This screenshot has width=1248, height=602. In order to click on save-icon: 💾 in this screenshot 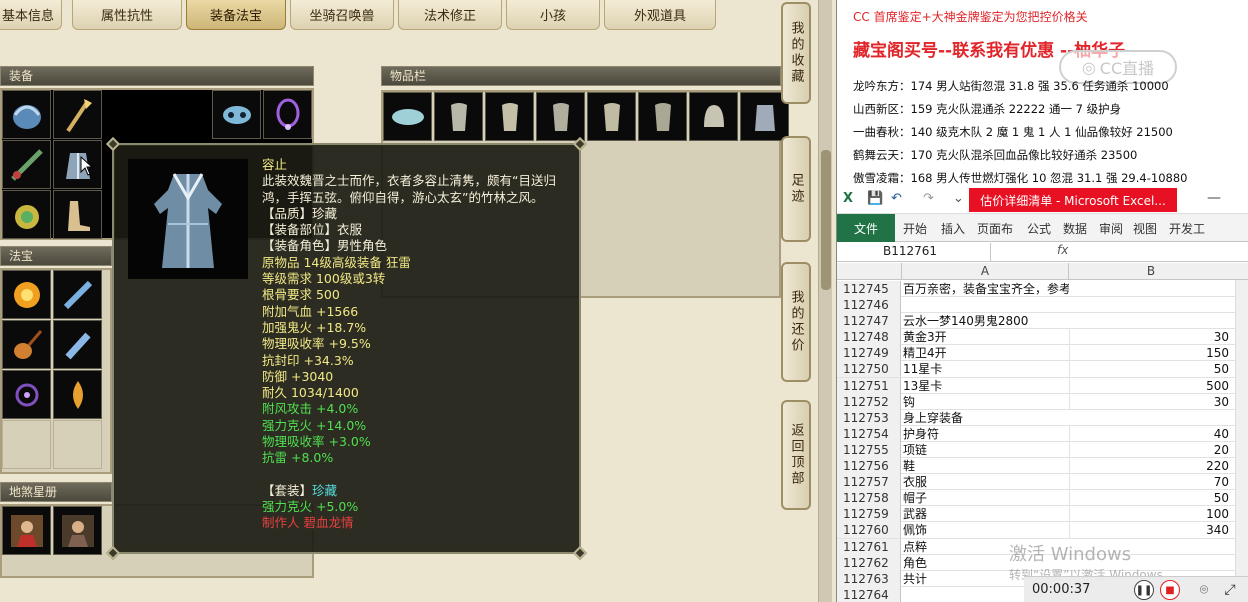, I will do `click(875, 198)`.